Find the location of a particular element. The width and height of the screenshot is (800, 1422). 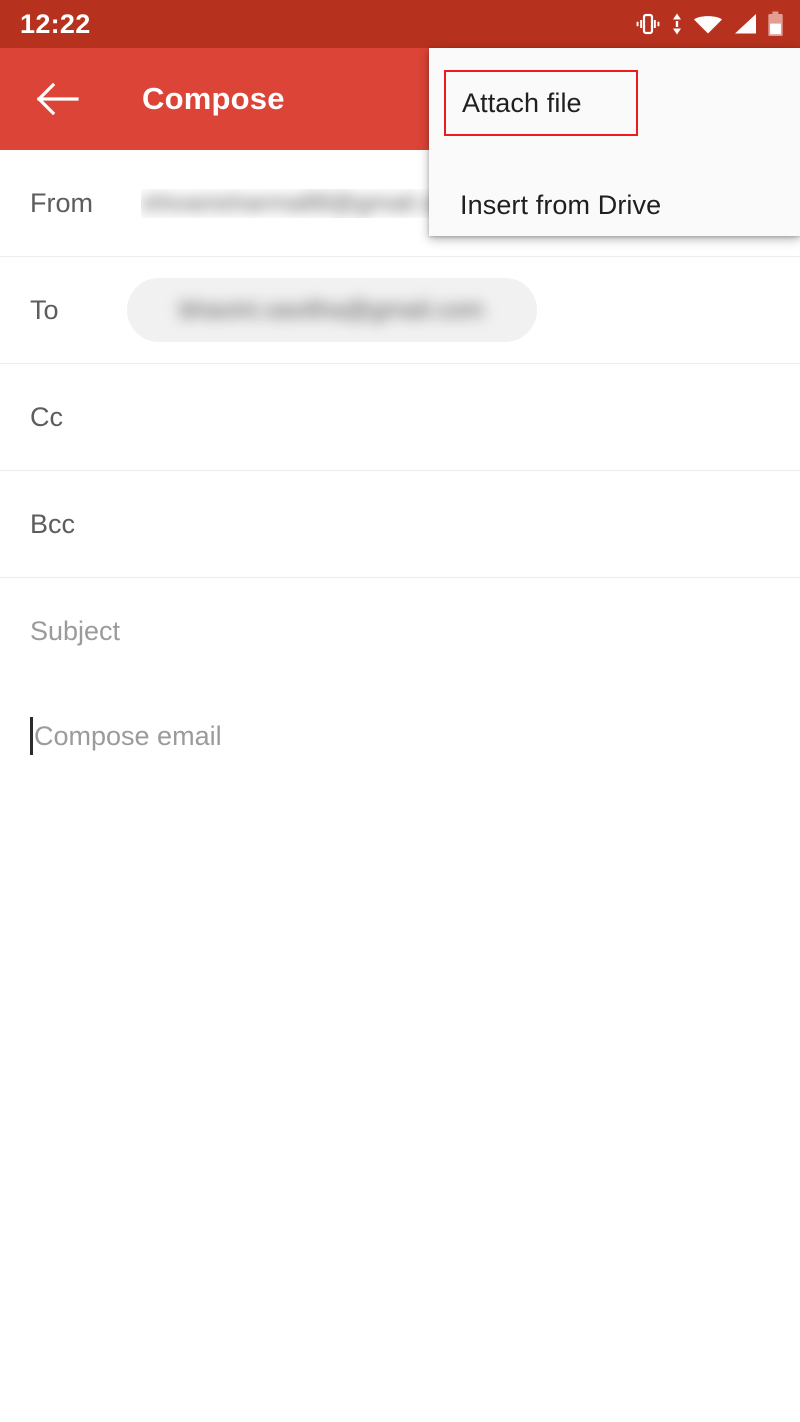

field-row-cc: Cc is located at coordinates (400, 417).